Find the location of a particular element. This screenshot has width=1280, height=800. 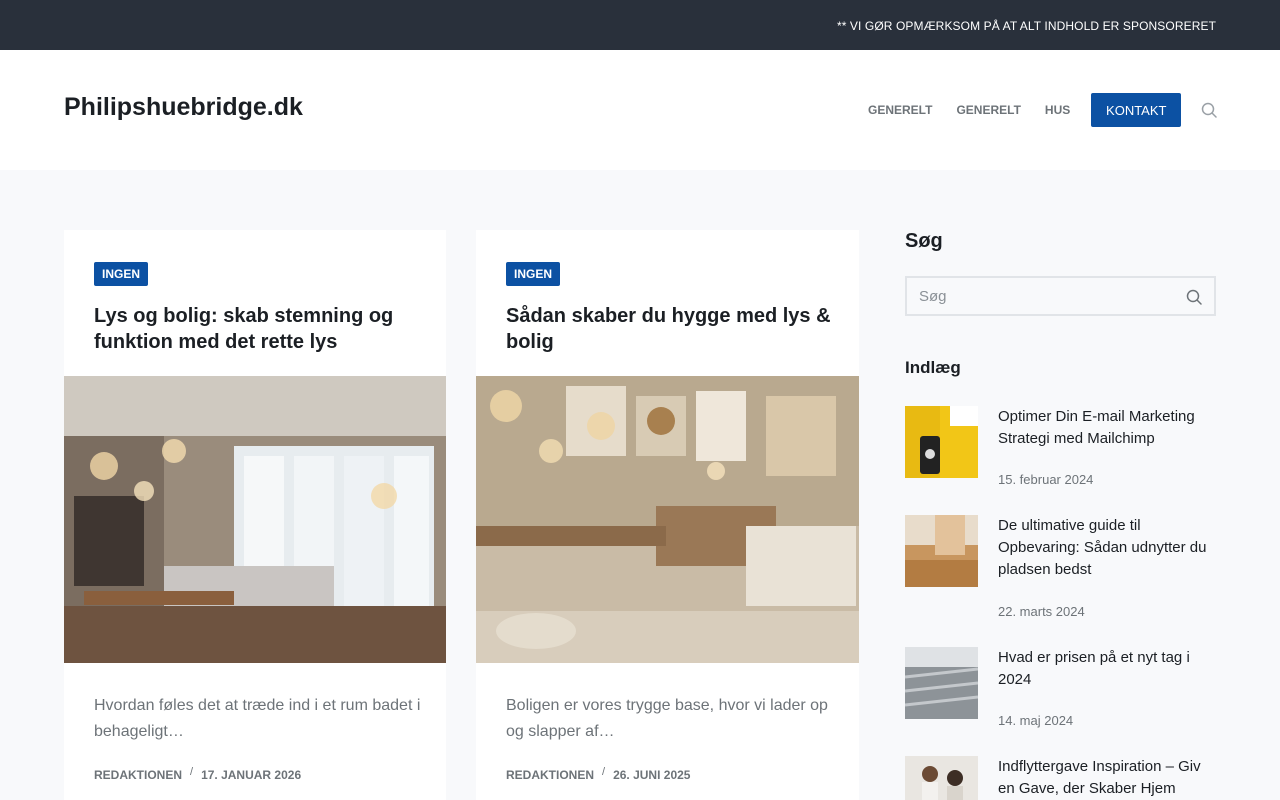

kontakt-button: KONTAKT is located at coordinates (1136, 110).